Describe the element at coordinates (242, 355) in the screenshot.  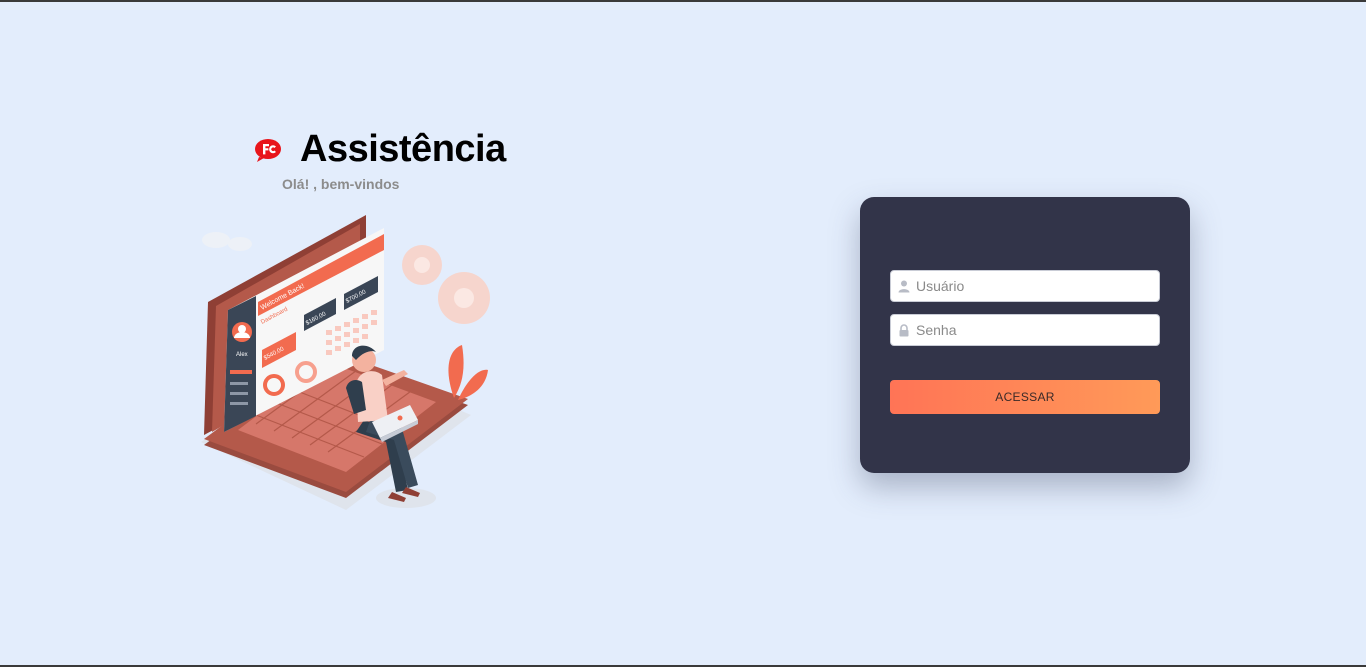
I see `sidebar-user-name: Alex` at that location.